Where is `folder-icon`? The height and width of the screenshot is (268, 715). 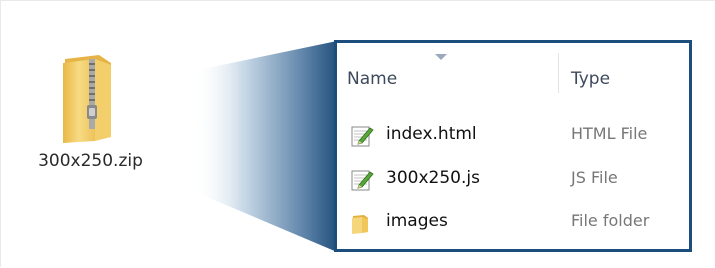
folder-icon is located at coordinates (362, 223).